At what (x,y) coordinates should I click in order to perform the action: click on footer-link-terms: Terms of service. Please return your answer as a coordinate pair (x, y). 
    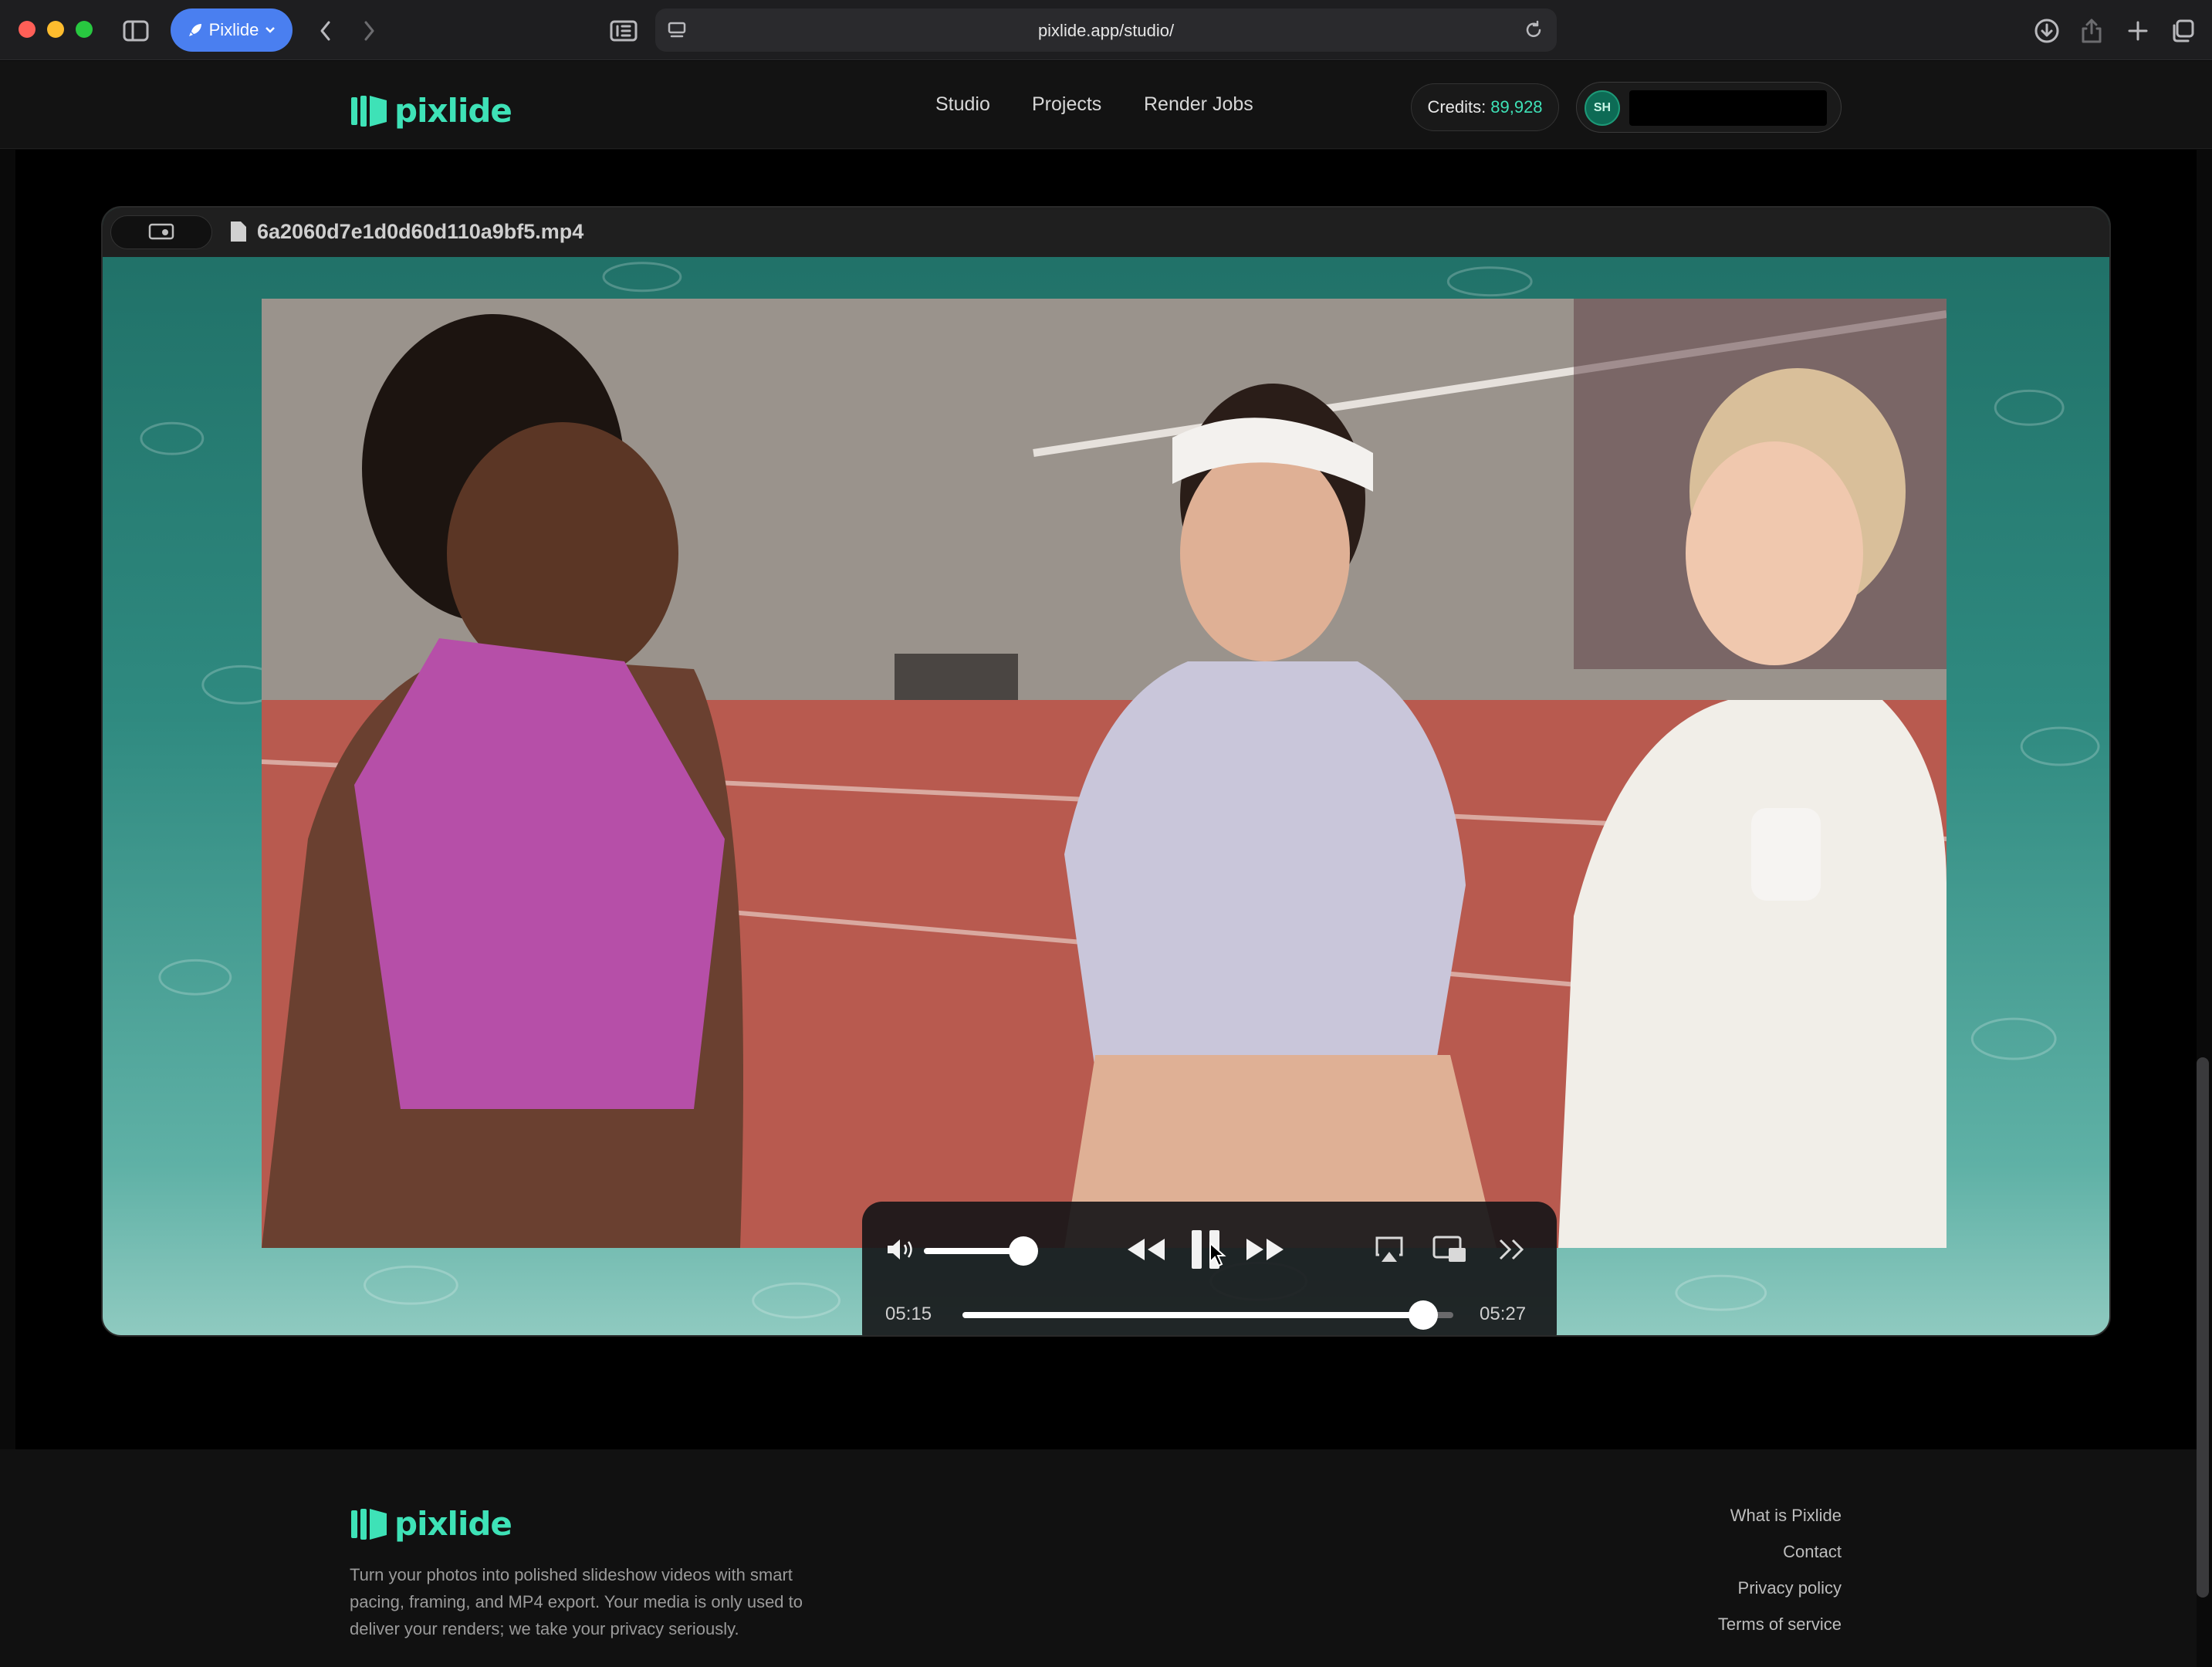
    Looking at the image, I should click on (1780, 1625).